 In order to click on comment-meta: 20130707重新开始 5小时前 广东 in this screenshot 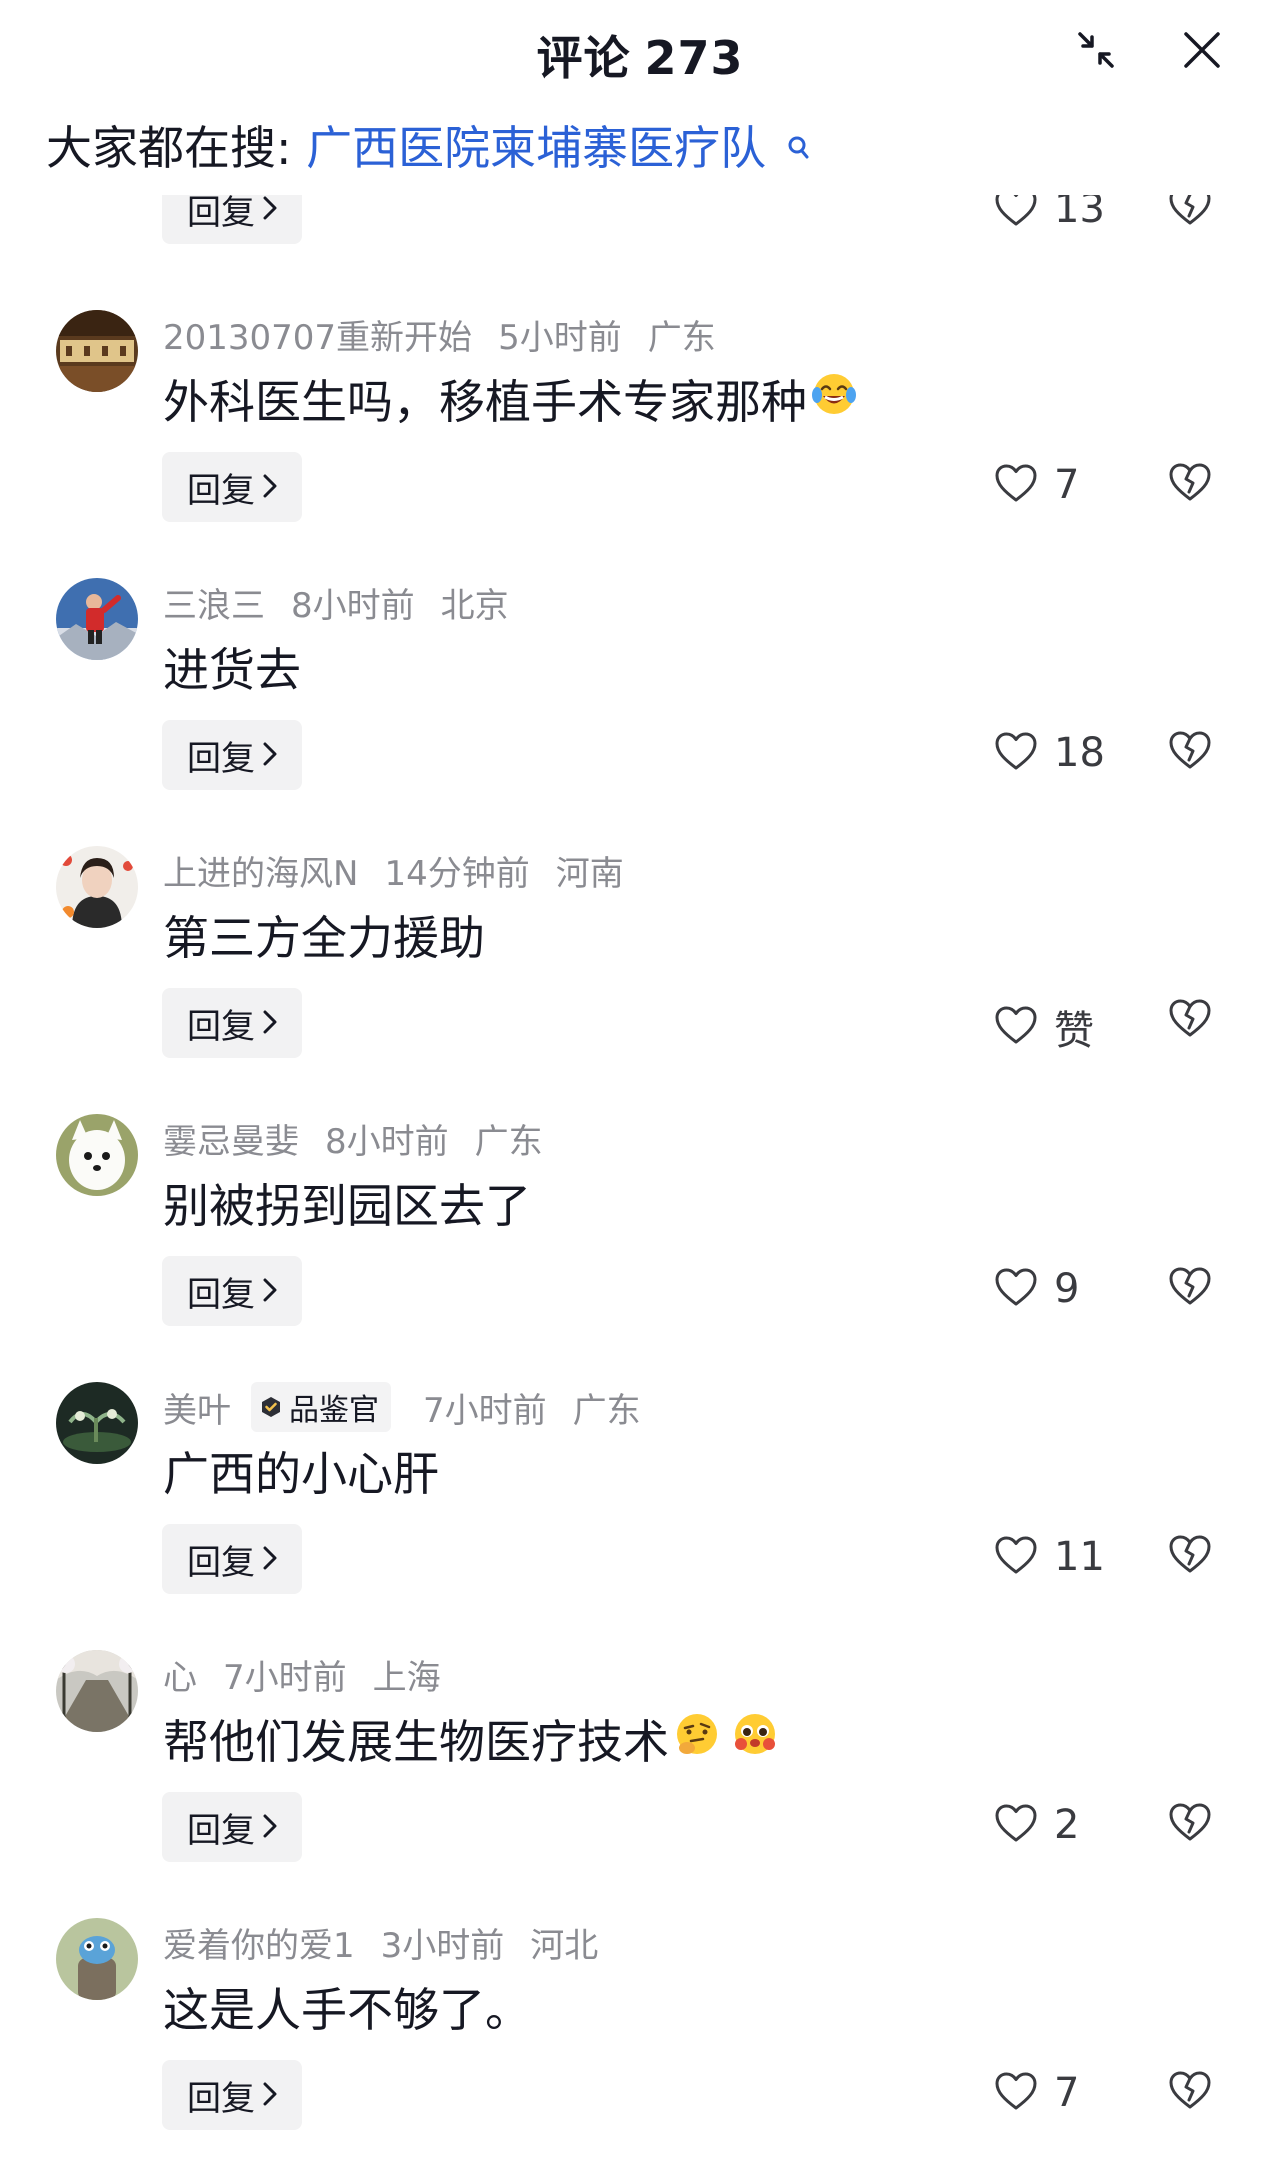, I will do `click(439, 334)`.